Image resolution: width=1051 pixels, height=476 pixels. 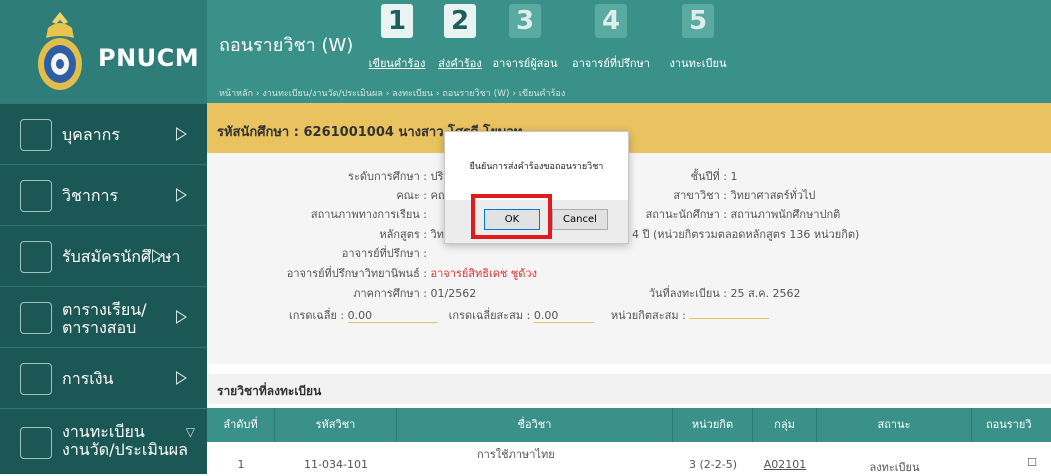 I want to click on student-status-label: สถานะนักศึกษา :, so click(x=686, y=214).